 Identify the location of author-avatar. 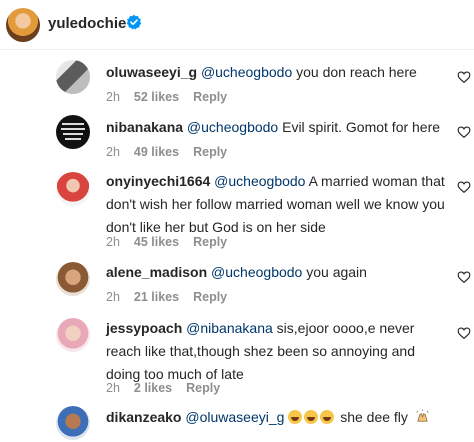
(23, 25).